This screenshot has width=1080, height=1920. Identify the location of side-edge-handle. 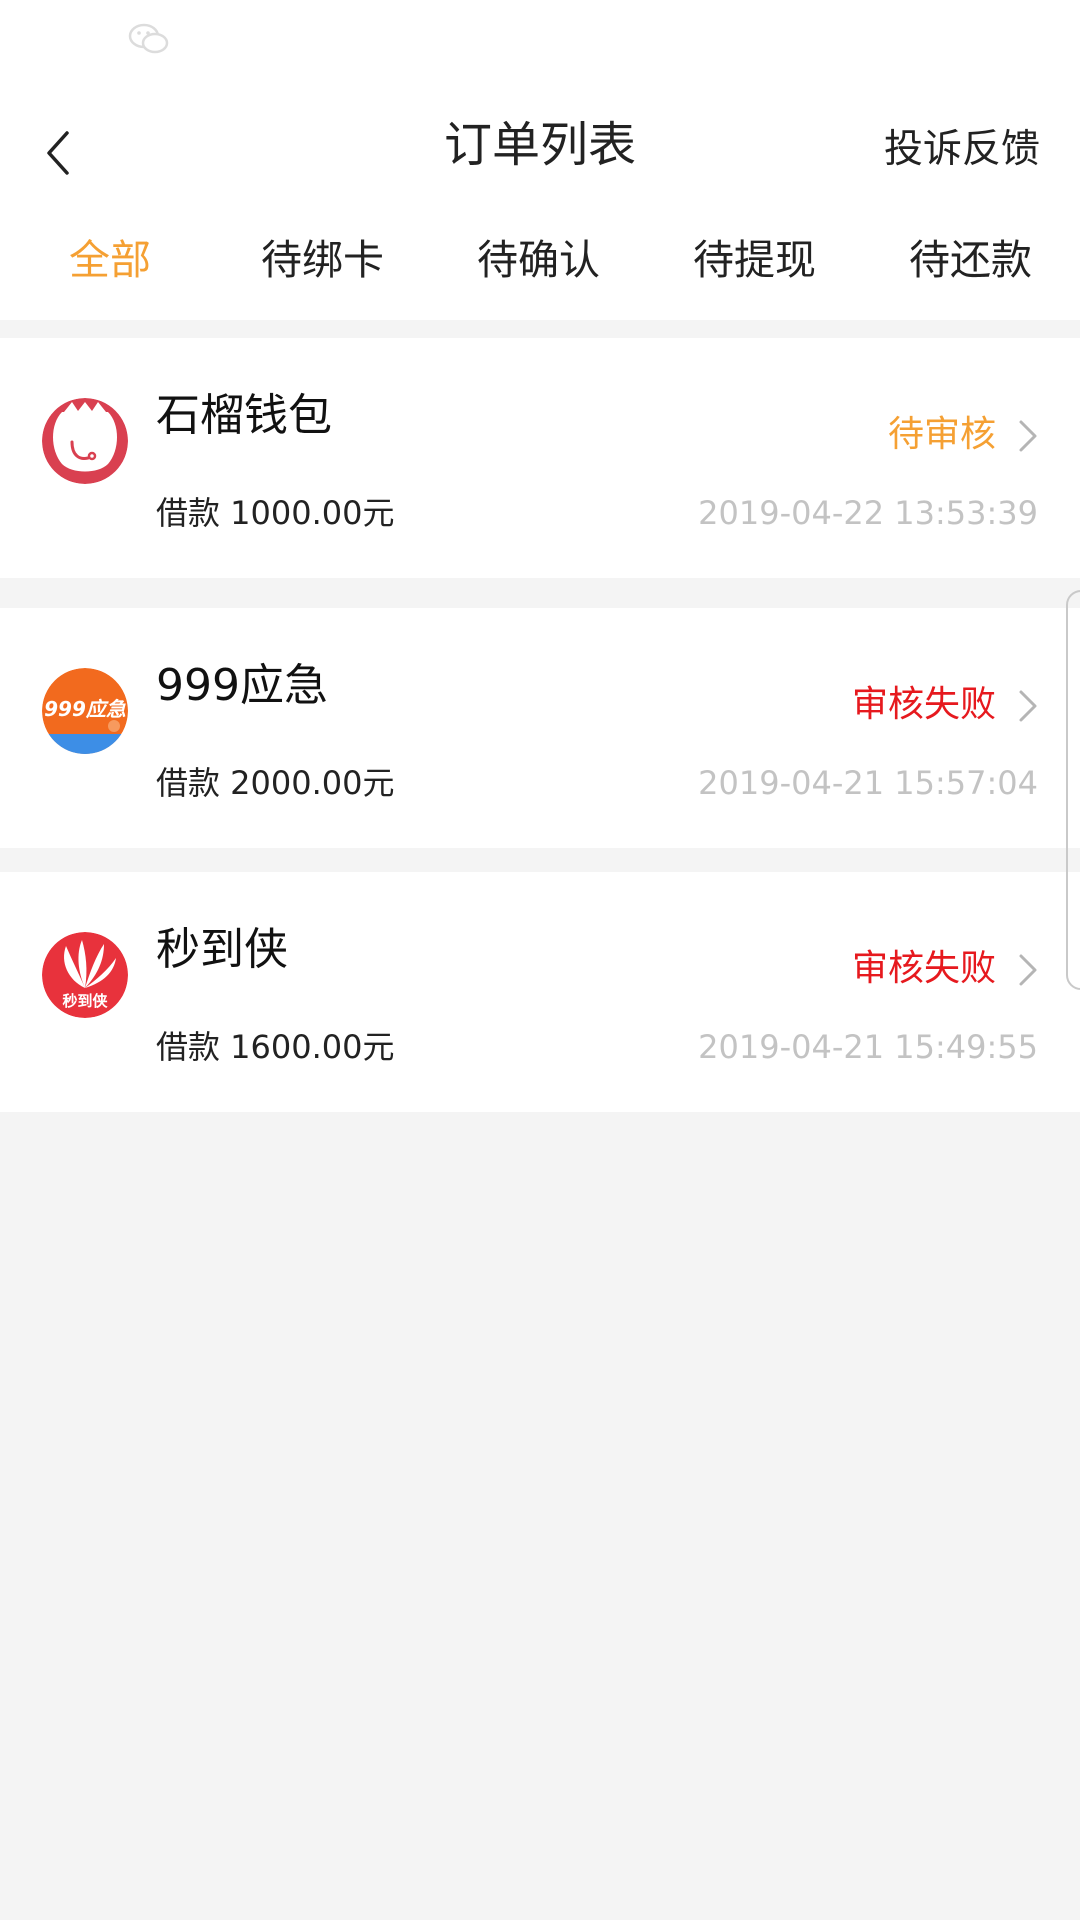
(1073, 790).